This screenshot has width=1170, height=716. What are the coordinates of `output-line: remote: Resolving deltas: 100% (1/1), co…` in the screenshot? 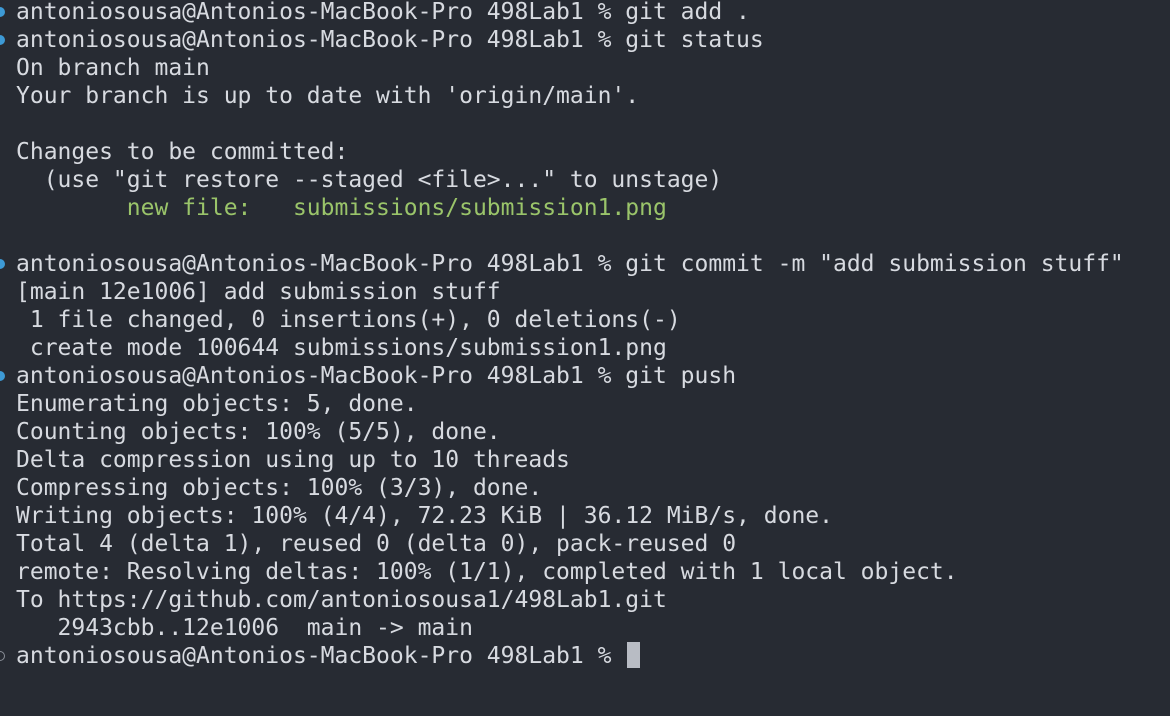 It's located at (487, 572).